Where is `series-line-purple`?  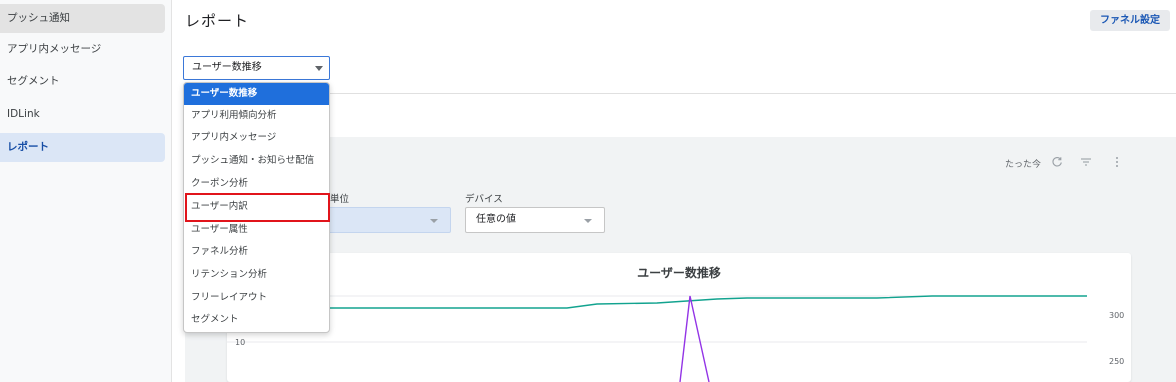 series-line-purple is located at coordinates (694, 338).